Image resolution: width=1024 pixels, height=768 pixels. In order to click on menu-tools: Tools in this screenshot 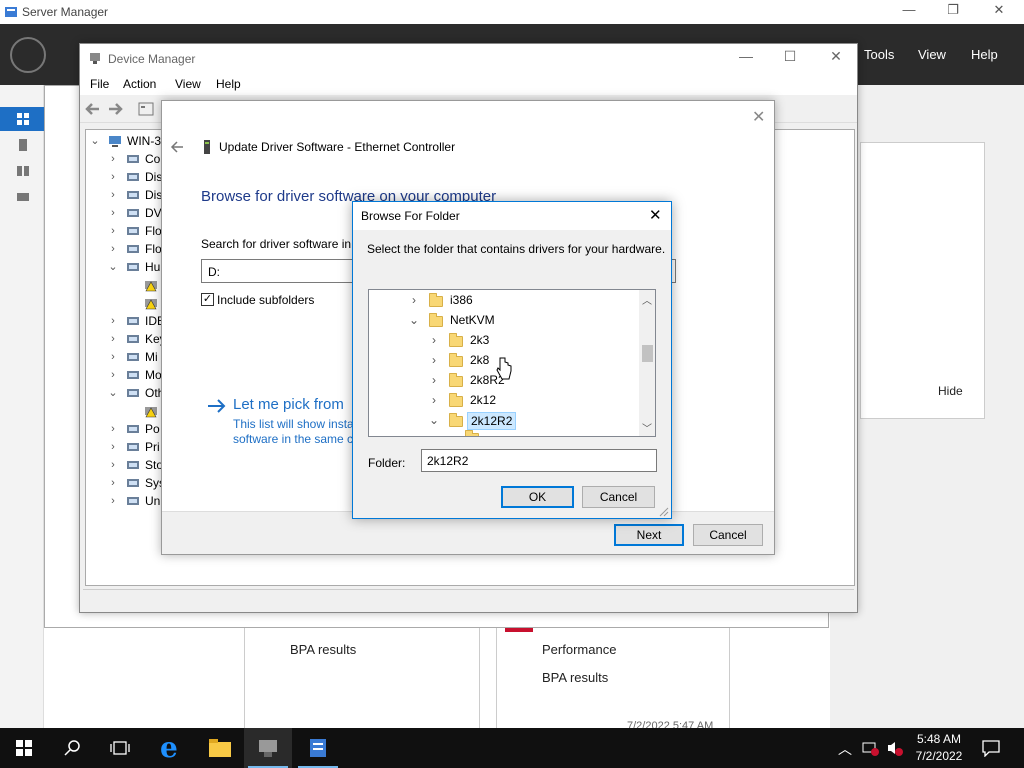, I will do `click(879, 54)`.